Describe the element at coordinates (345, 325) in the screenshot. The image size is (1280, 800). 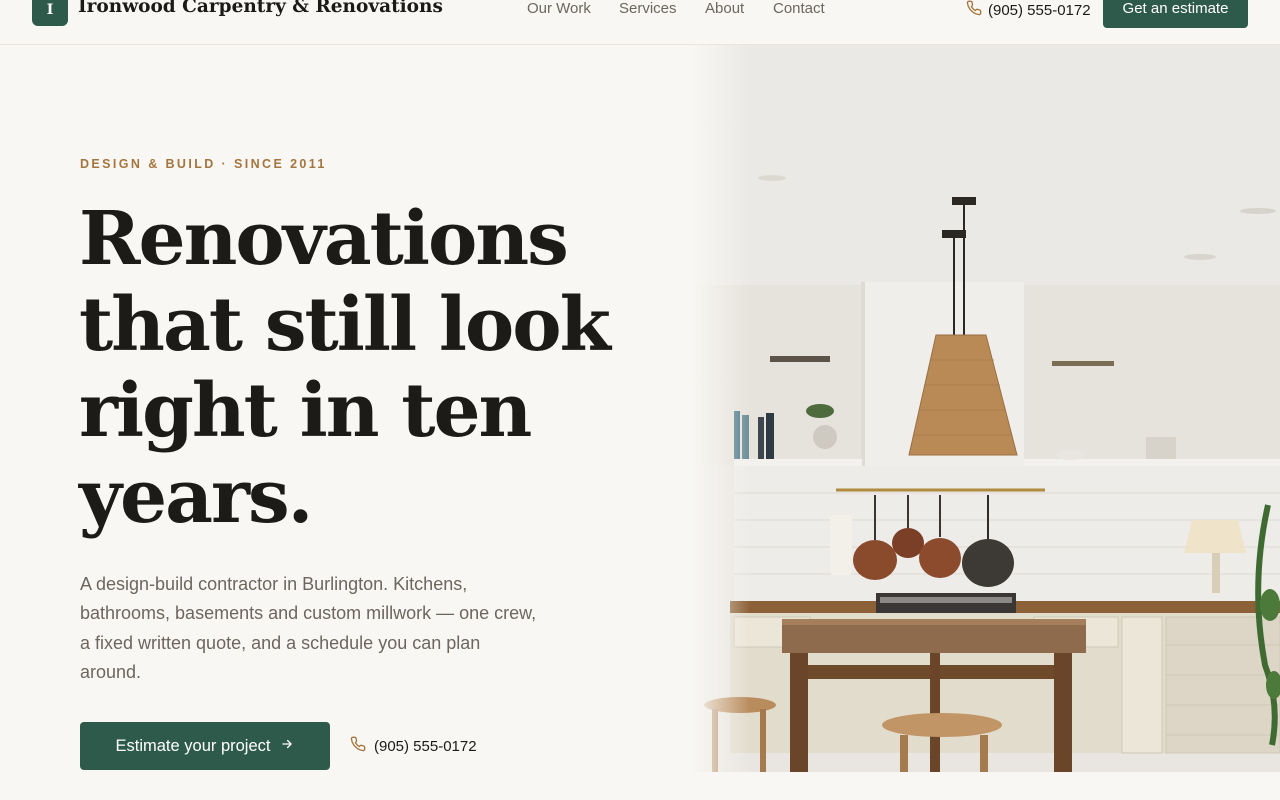
I see `headline-line: that still look` at that location.